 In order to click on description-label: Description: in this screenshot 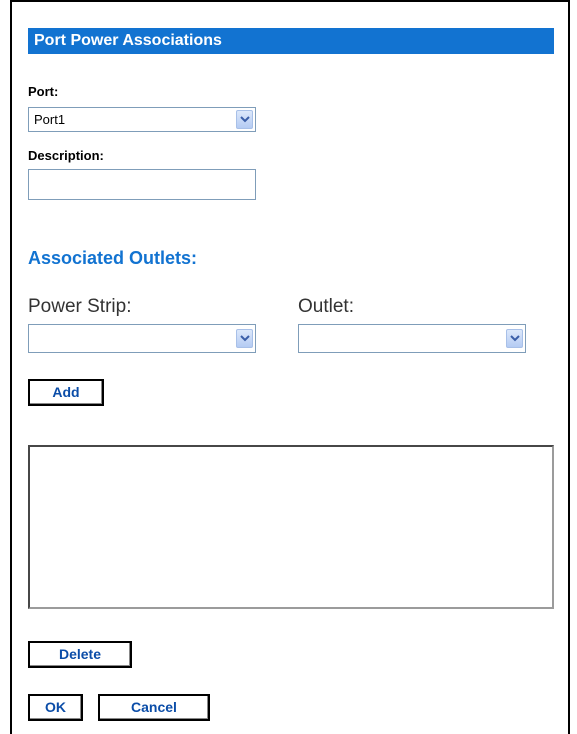, I will do `click(66, 155)`.